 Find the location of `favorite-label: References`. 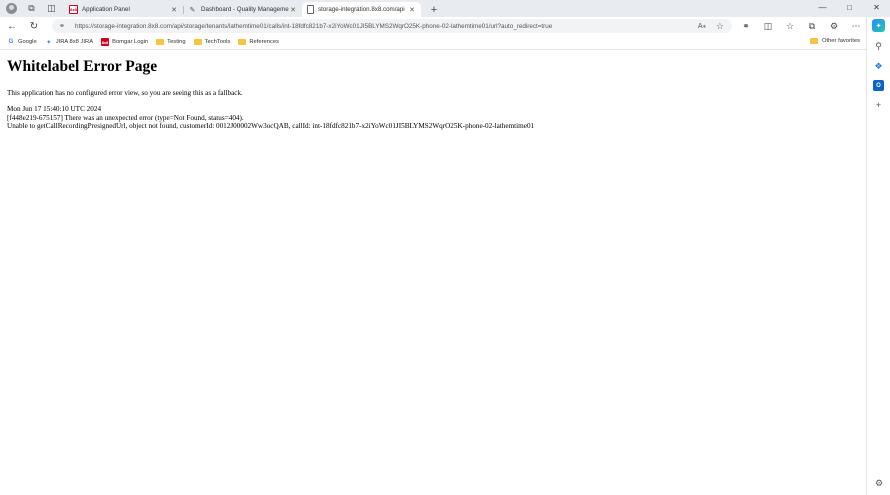

favorite-label: References is located at coordinates (264, 42).